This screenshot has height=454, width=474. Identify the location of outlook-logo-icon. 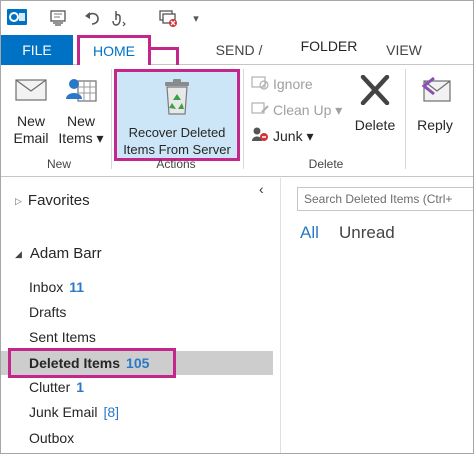
(17, 17).